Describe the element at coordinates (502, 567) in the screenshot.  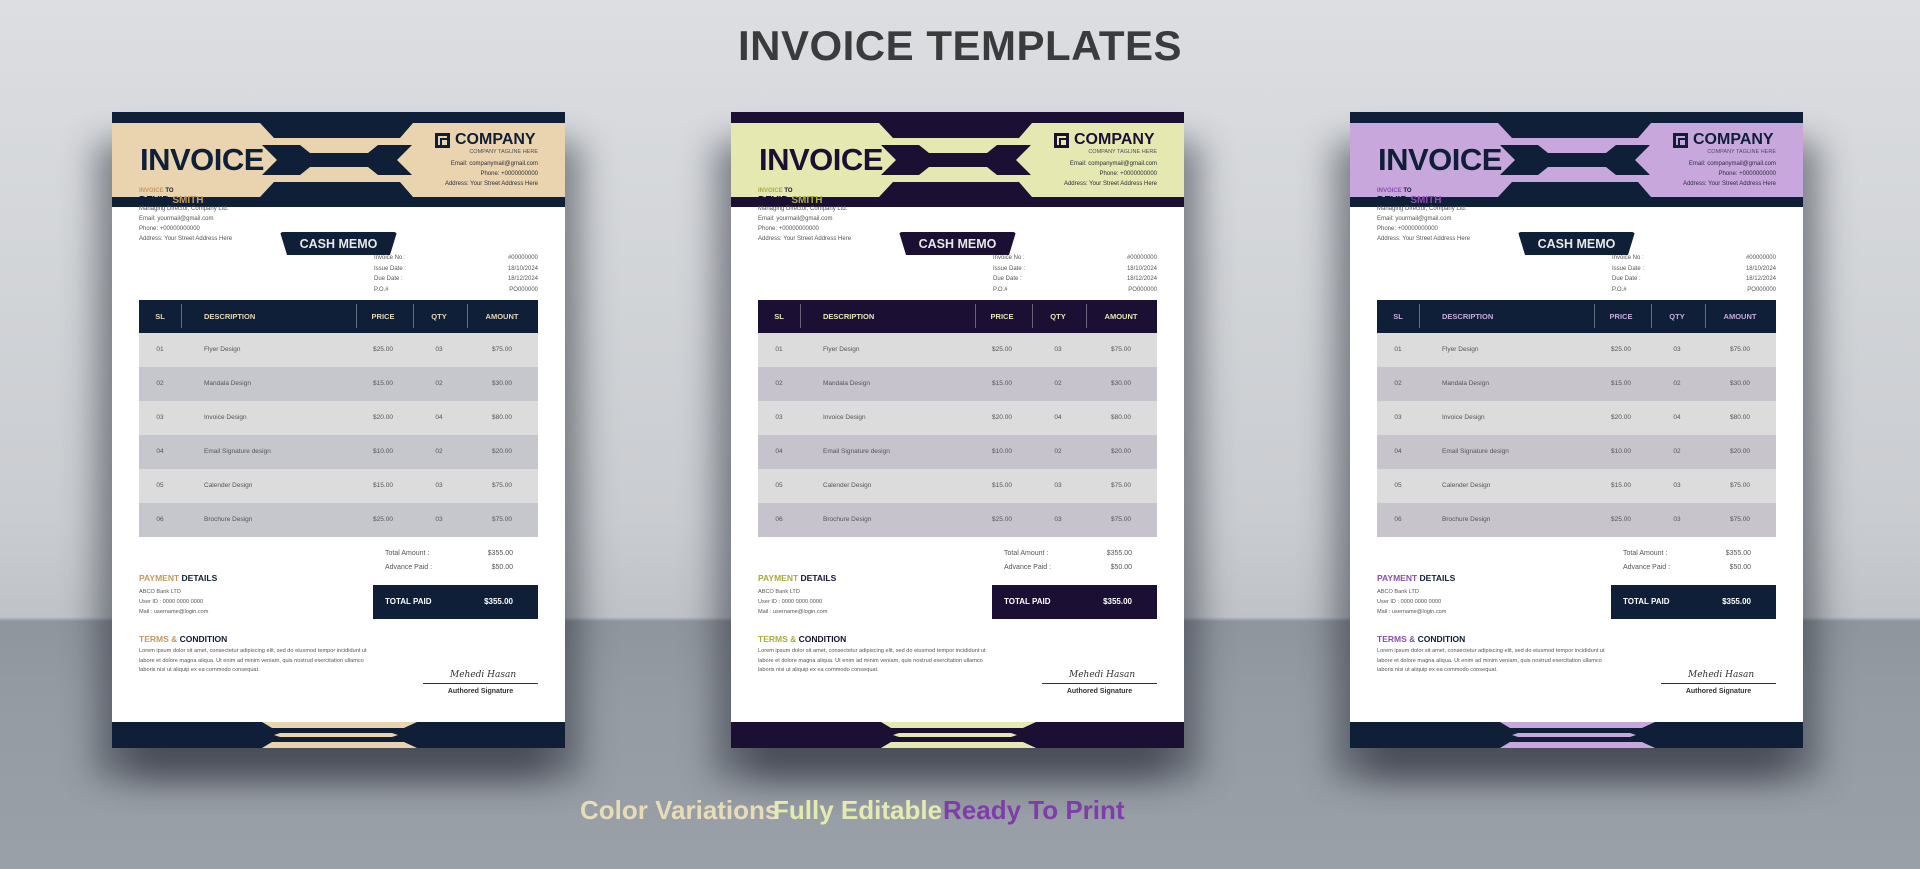
I see `total-value: $50.00` at that location.